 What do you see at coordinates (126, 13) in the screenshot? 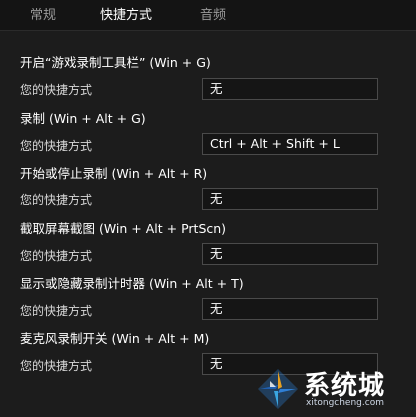
I see `tab-shortcuts: 快捷方式` at bounding box center [126, 13].